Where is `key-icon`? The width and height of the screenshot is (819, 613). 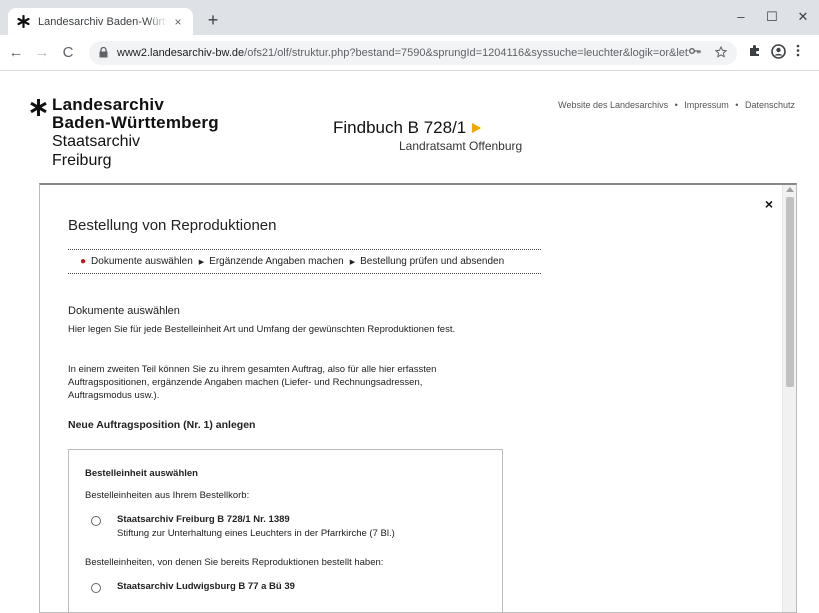
key-icon is located at coordinates (695, 53).